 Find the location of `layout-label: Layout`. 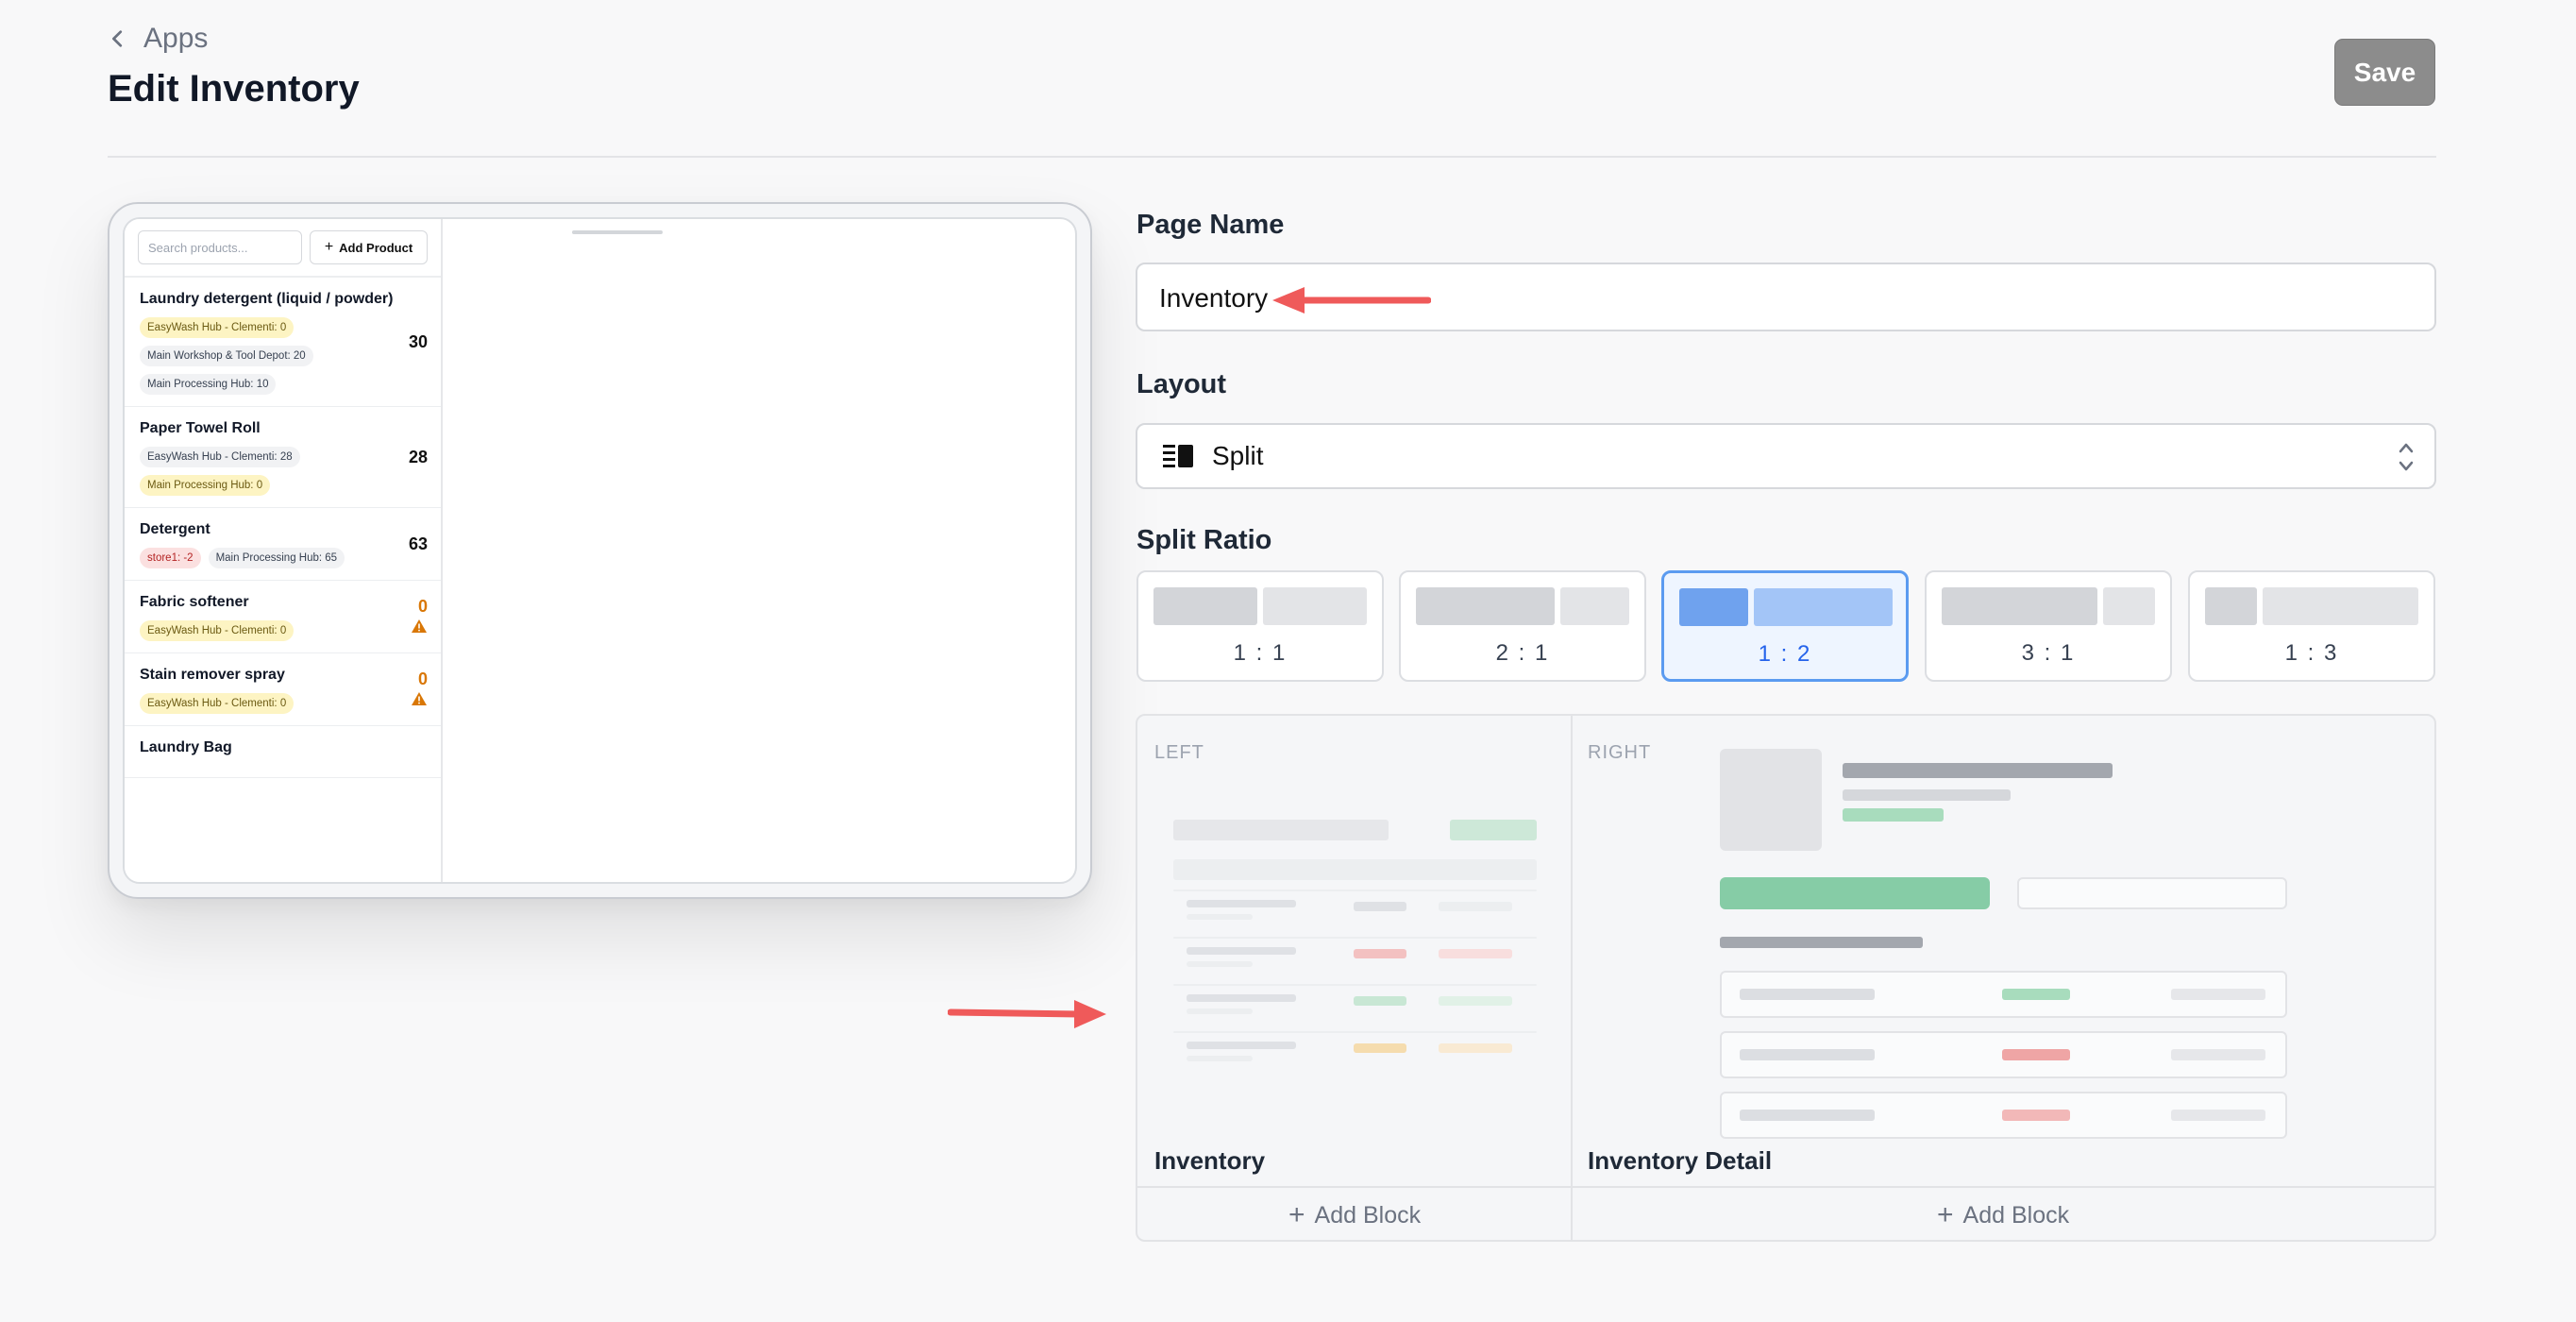

layout-label: Layout is located at coordinates (1182, 384).